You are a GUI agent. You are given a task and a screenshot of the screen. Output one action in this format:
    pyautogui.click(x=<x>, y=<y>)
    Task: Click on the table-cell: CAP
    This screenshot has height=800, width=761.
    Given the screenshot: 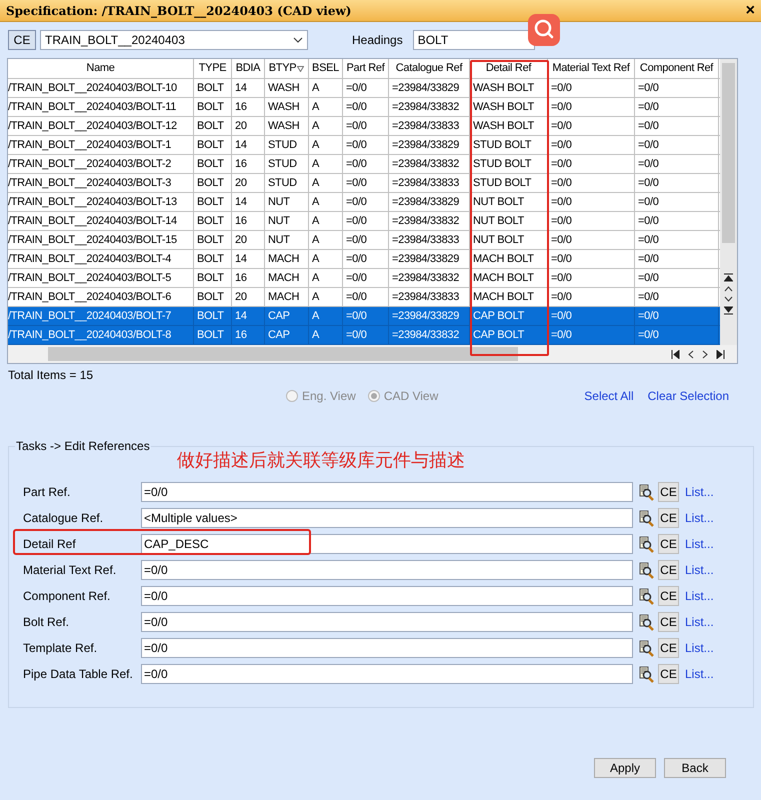 What is the action you would take?
    pyautogui.click(x=287, y=335)
    